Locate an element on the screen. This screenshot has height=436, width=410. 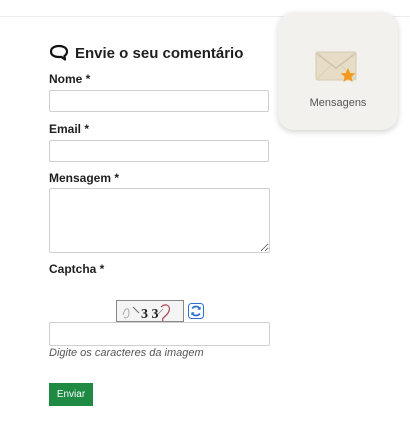
email-input is located at coordinates (159, 151).